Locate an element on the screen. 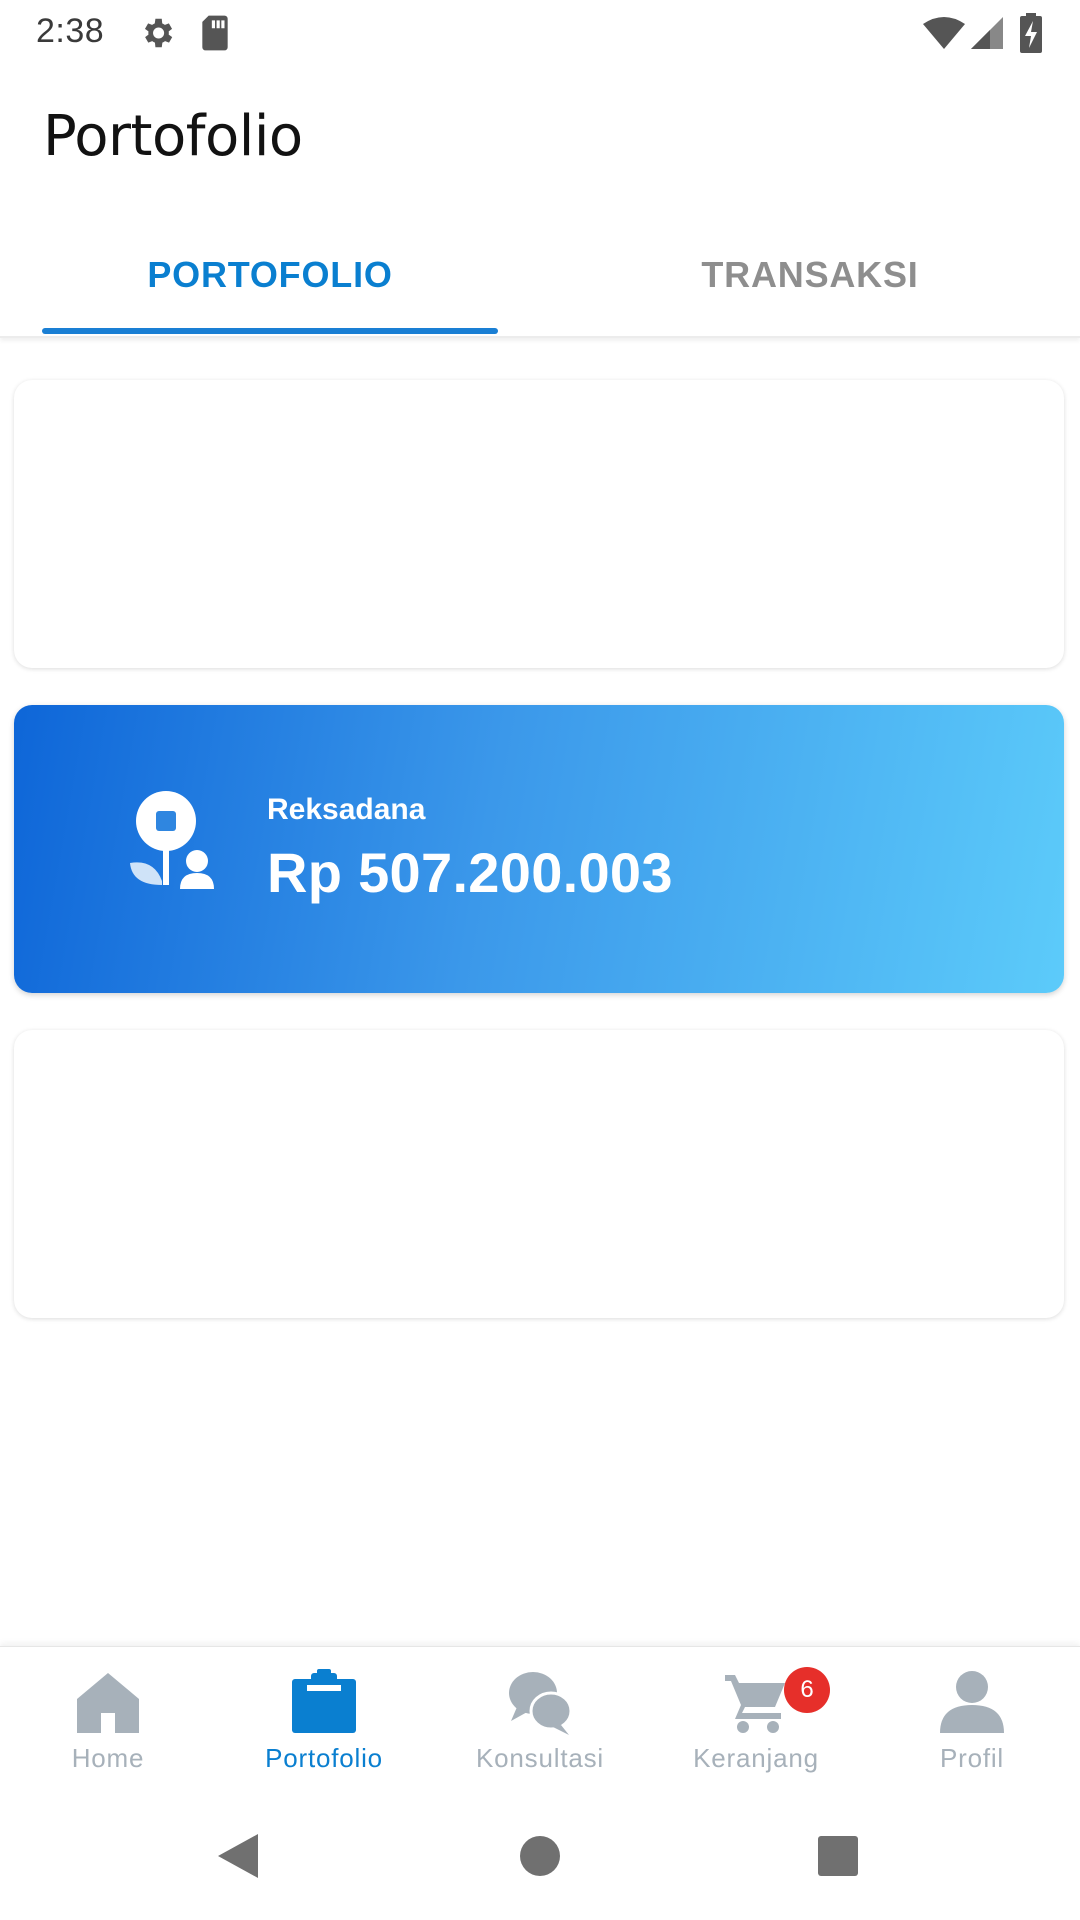  nav-home: Home is located at coordinates (108, 1723).